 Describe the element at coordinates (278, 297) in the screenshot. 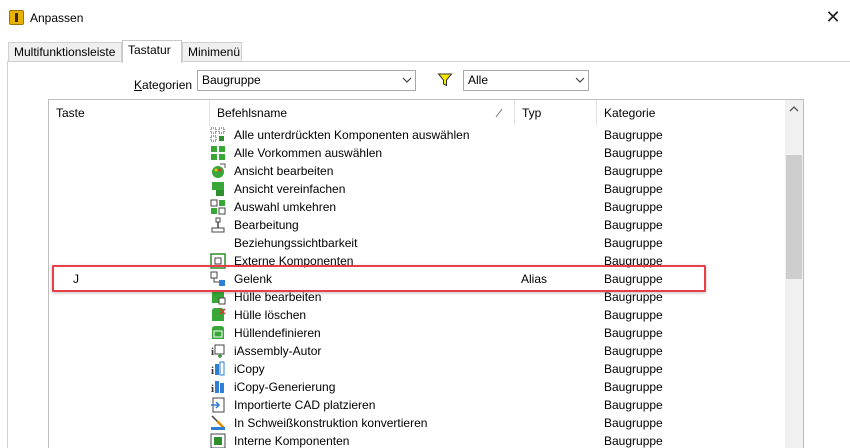

I see `cell-command: Hülle bearbeiten` at that location.